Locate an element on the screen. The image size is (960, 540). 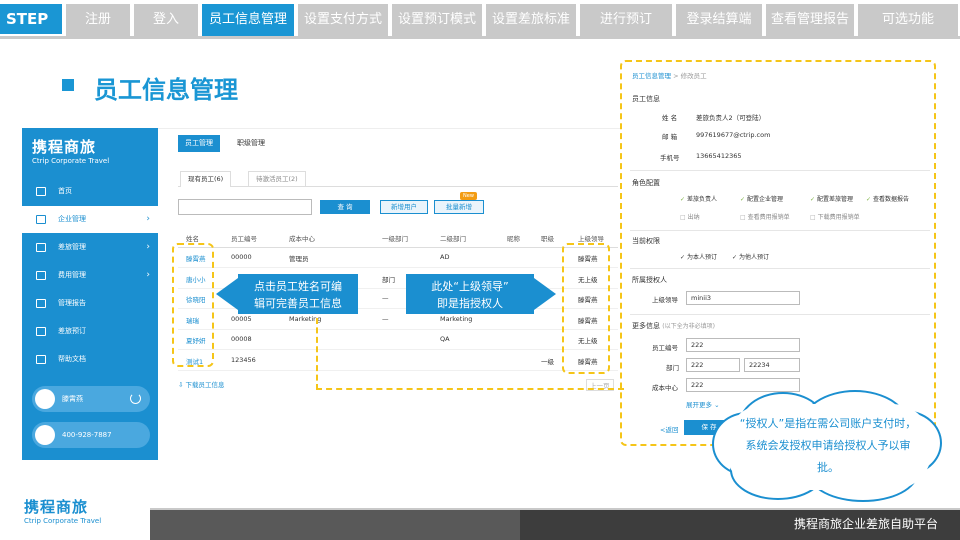
home-icon is located at coordinates (41, 191).